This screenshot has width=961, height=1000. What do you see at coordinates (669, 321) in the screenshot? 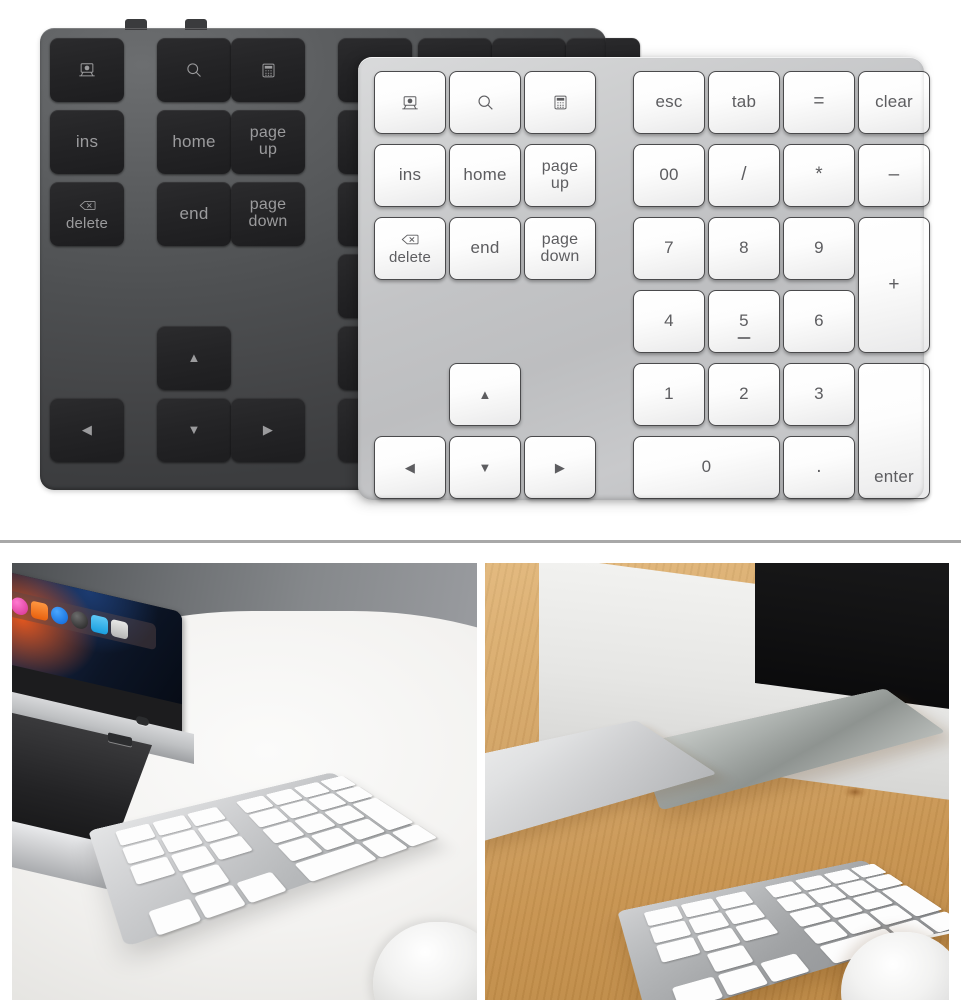
I see `key-4-silver: 4` at bounding box center [669, 321].